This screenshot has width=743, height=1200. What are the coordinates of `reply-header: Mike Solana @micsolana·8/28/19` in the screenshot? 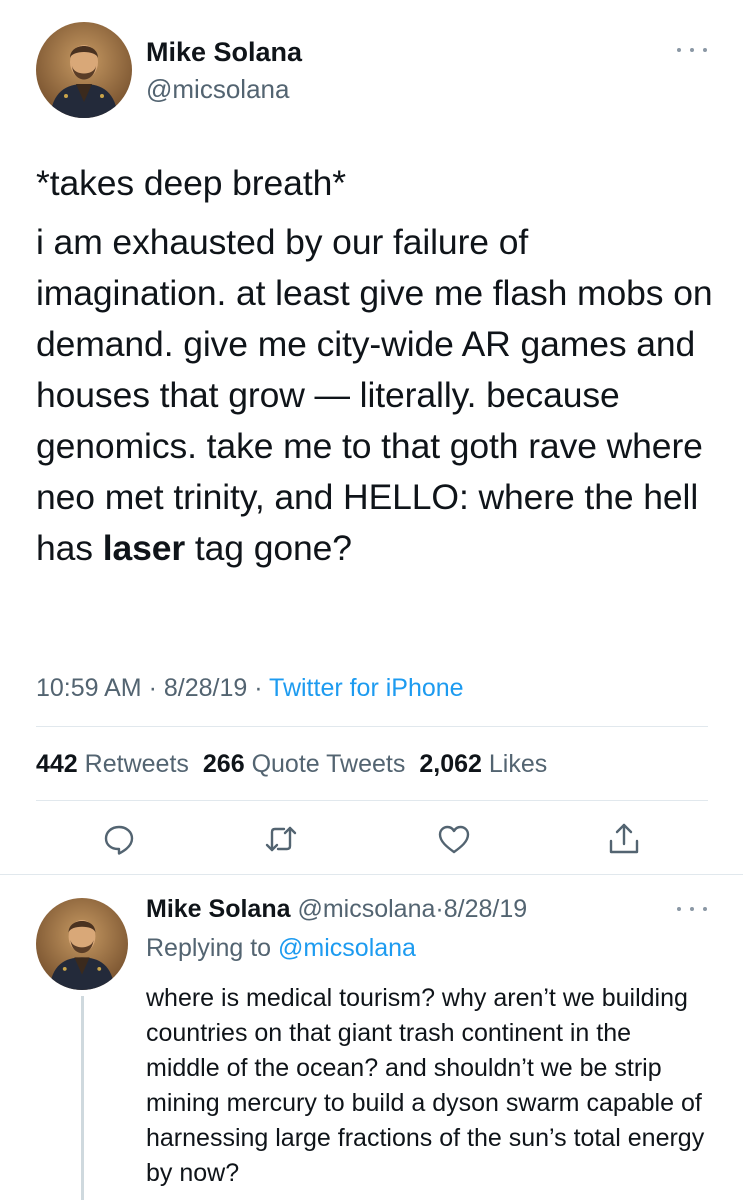 It's located at (337, 909).